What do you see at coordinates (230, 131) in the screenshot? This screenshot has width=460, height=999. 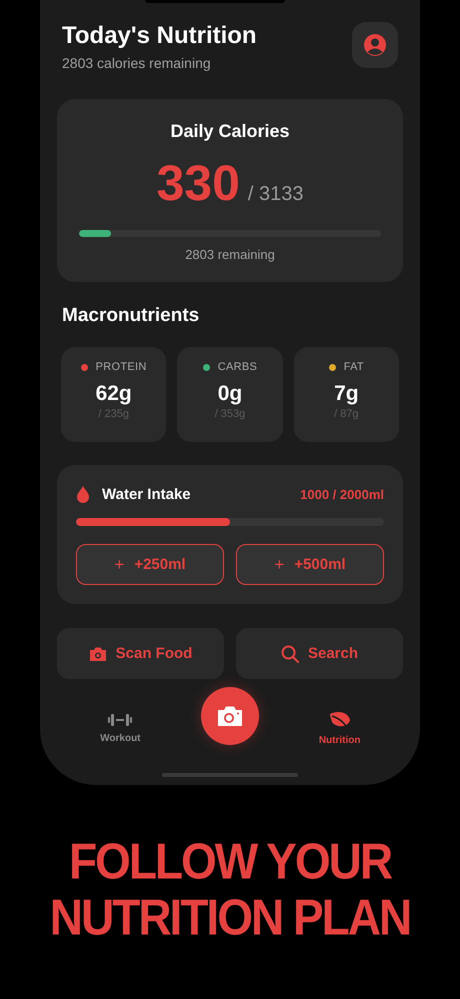 I see `card-title: Daily Calories` at bounding box center [230, 131].